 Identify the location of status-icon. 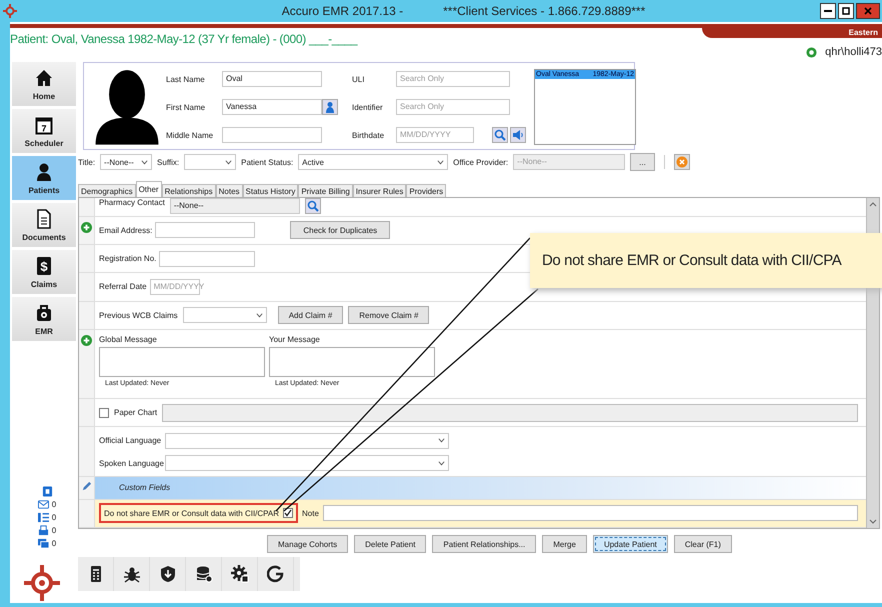
(812, 52).